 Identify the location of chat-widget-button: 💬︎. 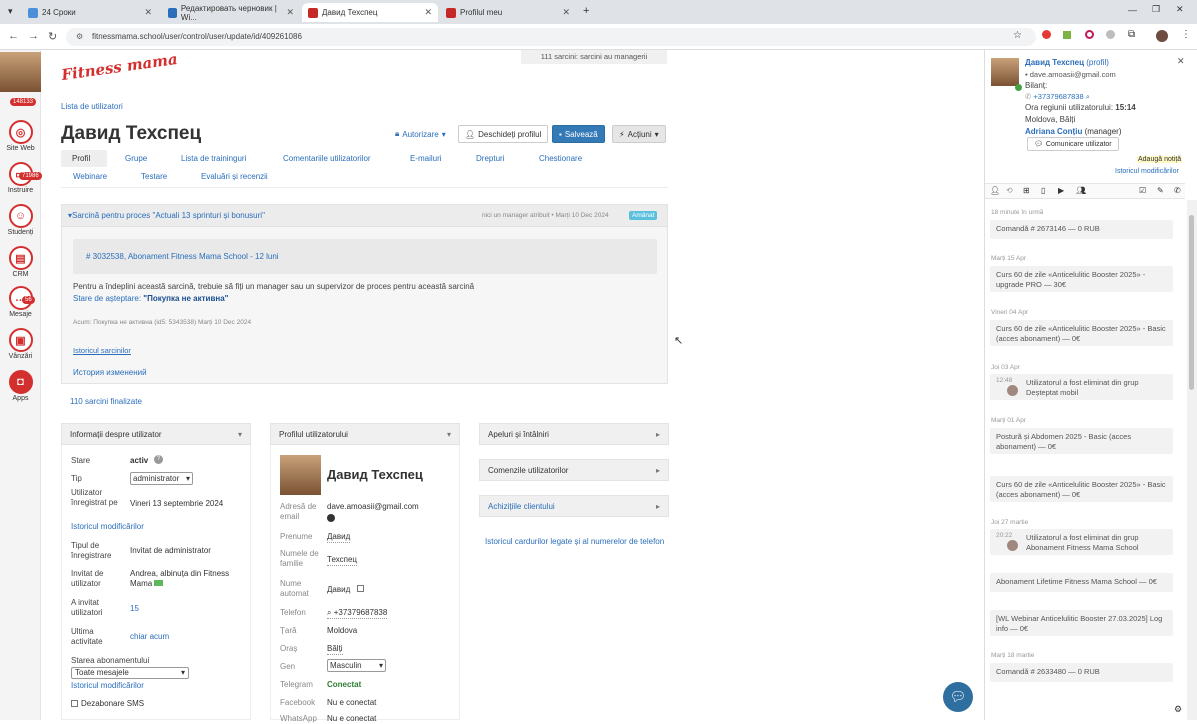
(958, 697).